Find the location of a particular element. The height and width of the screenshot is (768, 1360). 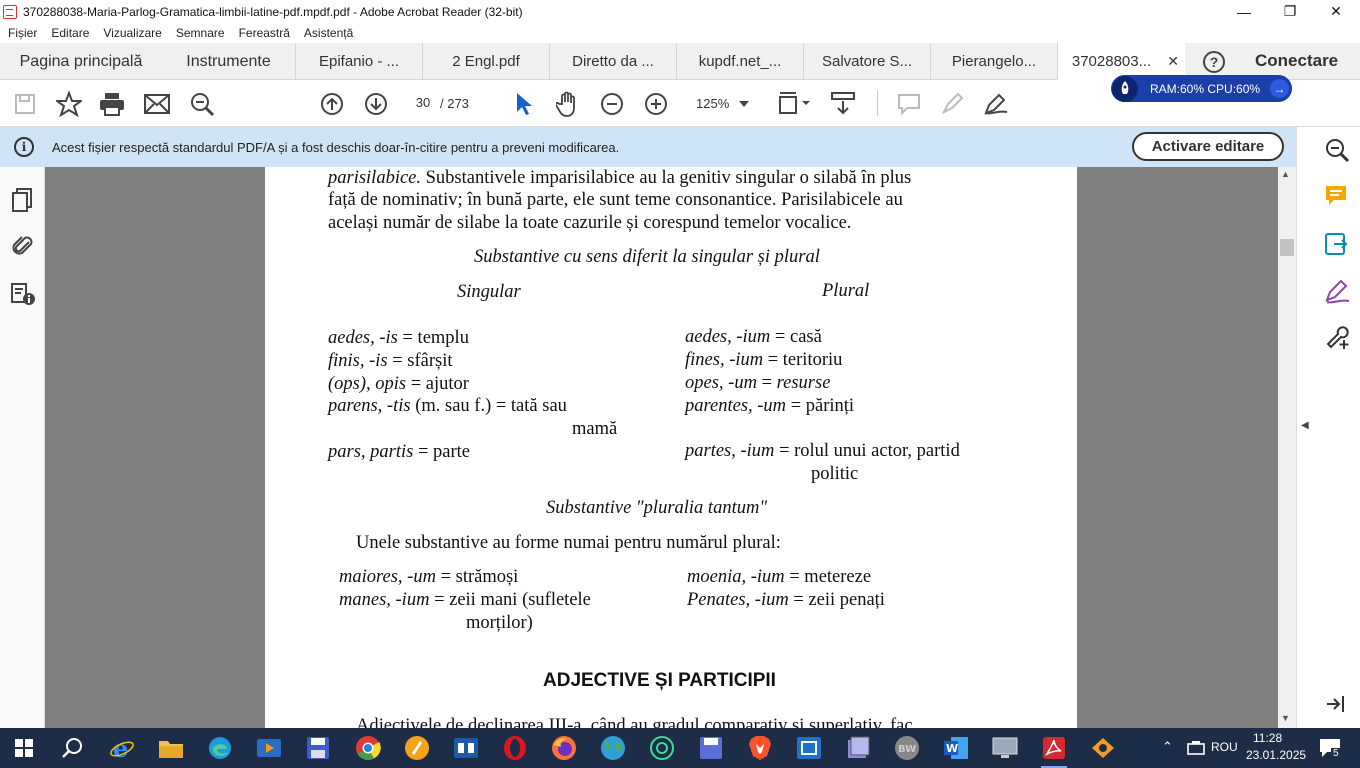

row-plural: opes, -um = resurse is located at coordinates (758, 383).